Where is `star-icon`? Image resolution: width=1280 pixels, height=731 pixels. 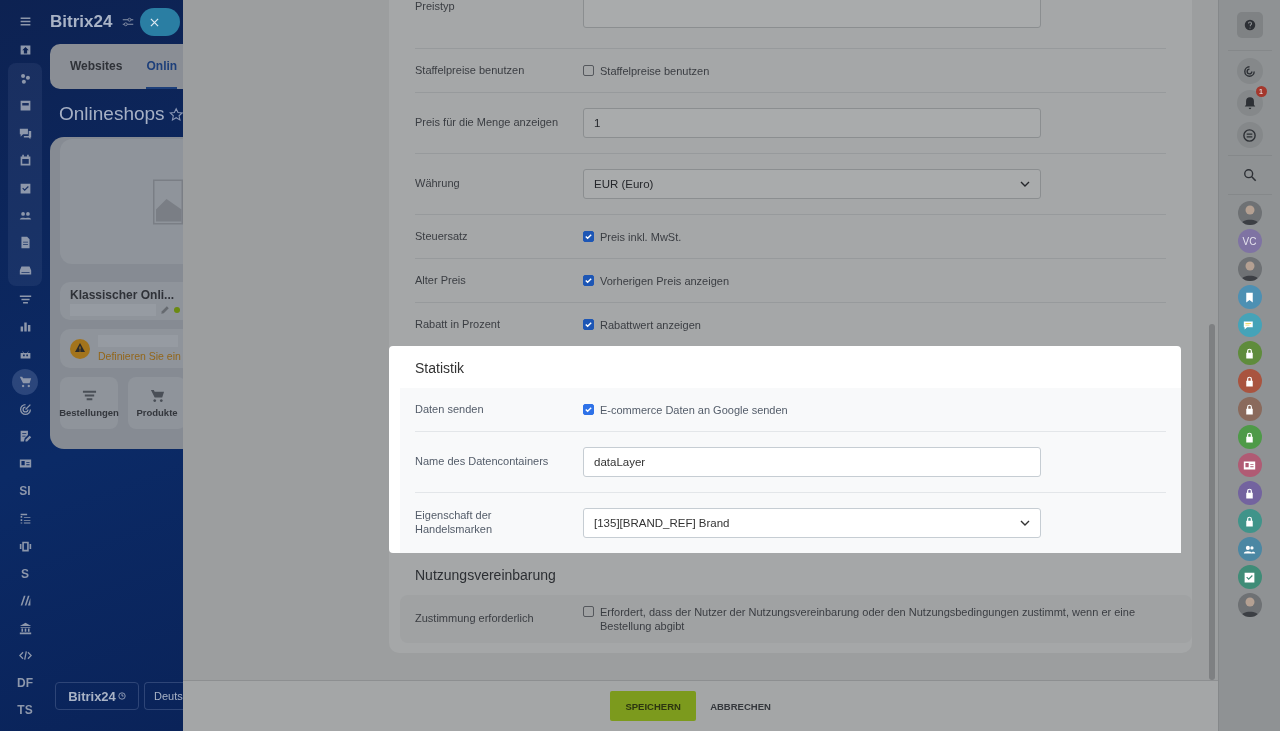
star-icon is located at coordinates (175, 114).